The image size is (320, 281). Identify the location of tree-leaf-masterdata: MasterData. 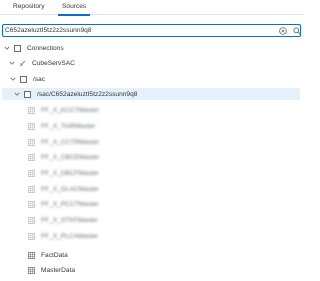
(51, 270).